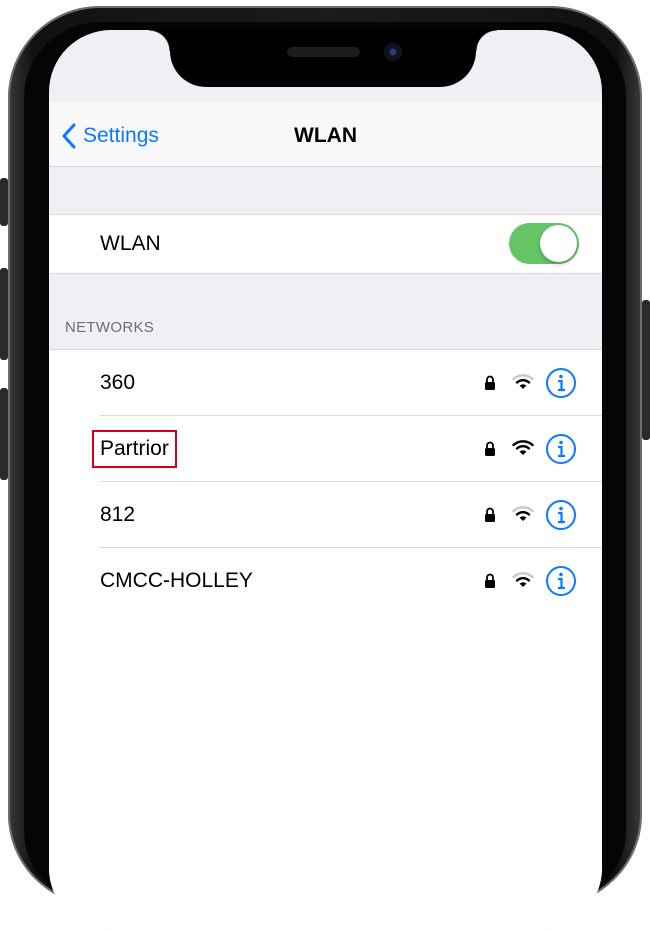  Describe the element at coordinates (325, 449) in the screenshot. I see `network-row-partrior: Partrior` at that location.